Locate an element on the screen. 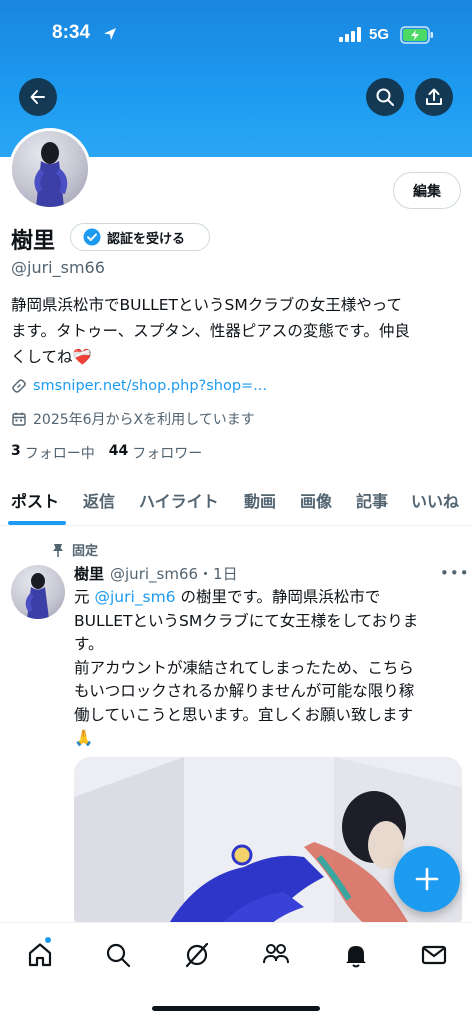 This screenshot has width=472, height=1024. bio-line: ます。タトゥー、スプタン、性器ピアスの変態です。仲良 is located at coordinates (210, 331).